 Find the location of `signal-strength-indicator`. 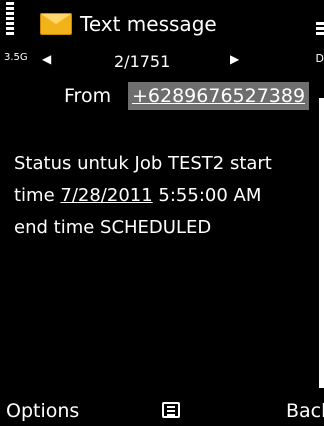

signal-strength-indicator is located at coordinates (7, 30).